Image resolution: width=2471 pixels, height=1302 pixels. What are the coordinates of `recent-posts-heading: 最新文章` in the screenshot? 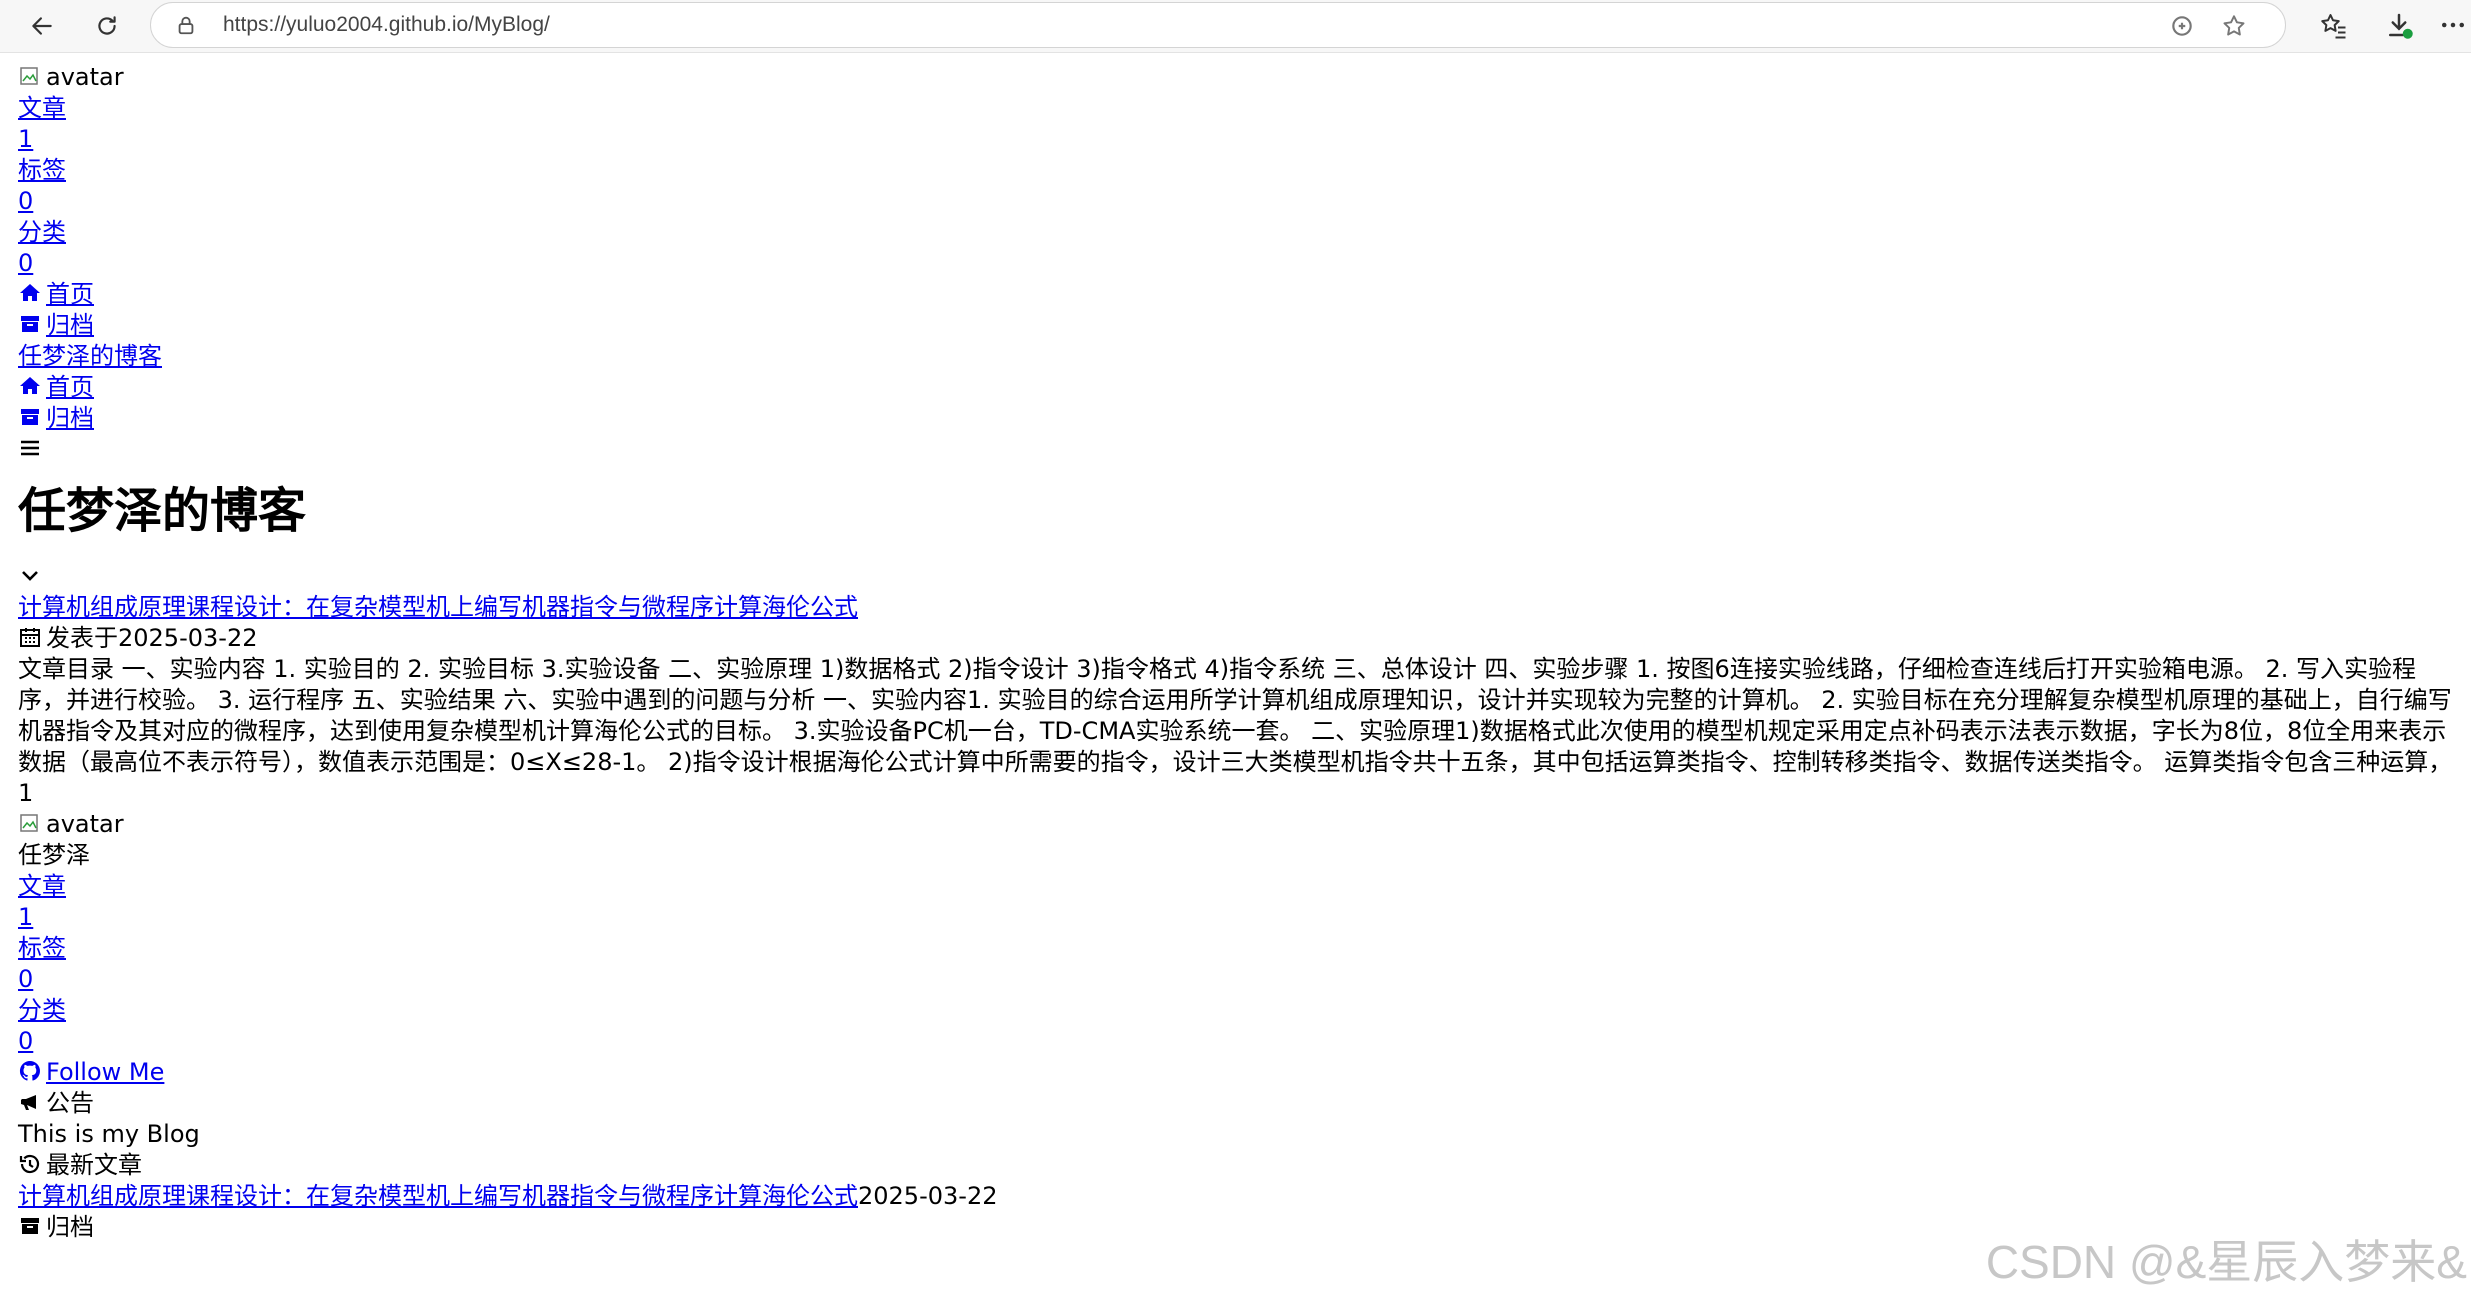 It's located at (1233, 1165).